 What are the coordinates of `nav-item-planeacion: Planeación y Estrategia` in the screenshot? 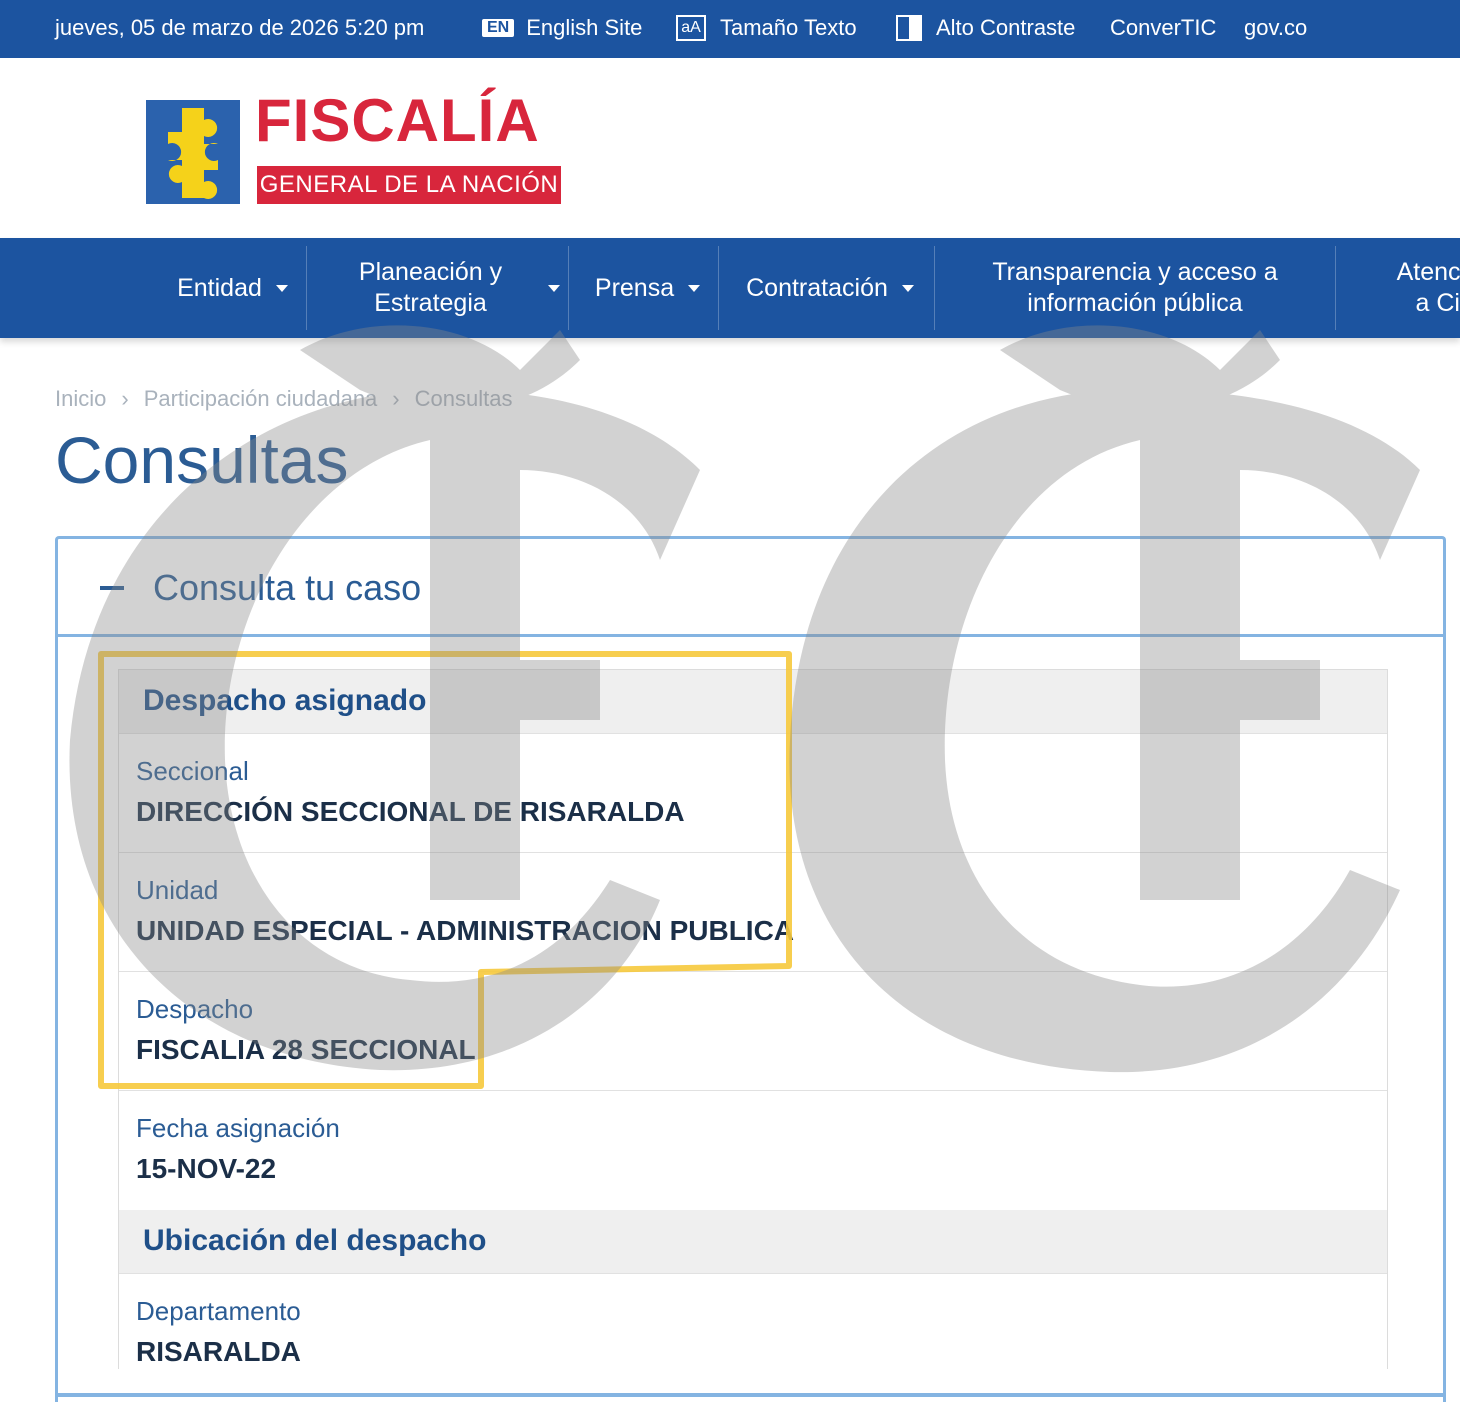 It's located at (442, 288).